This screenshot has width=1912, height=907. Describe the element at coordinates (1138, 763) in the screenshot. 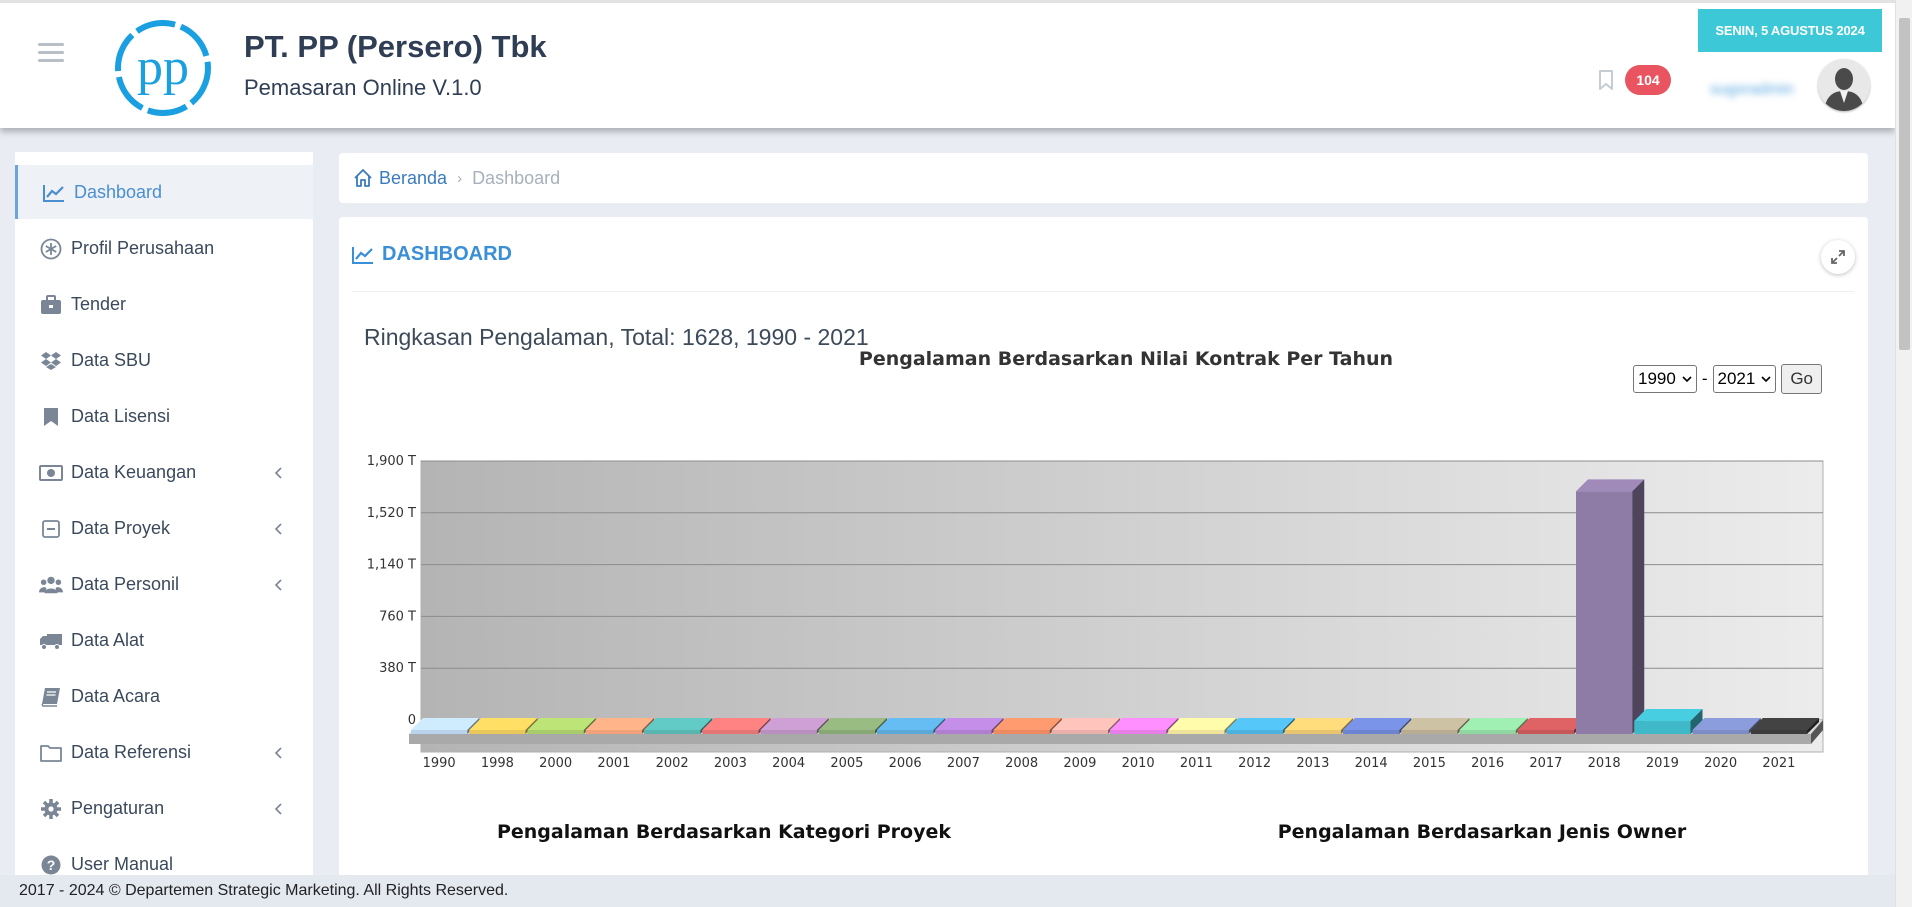

I see `x-tick-label: 2010` at that location.